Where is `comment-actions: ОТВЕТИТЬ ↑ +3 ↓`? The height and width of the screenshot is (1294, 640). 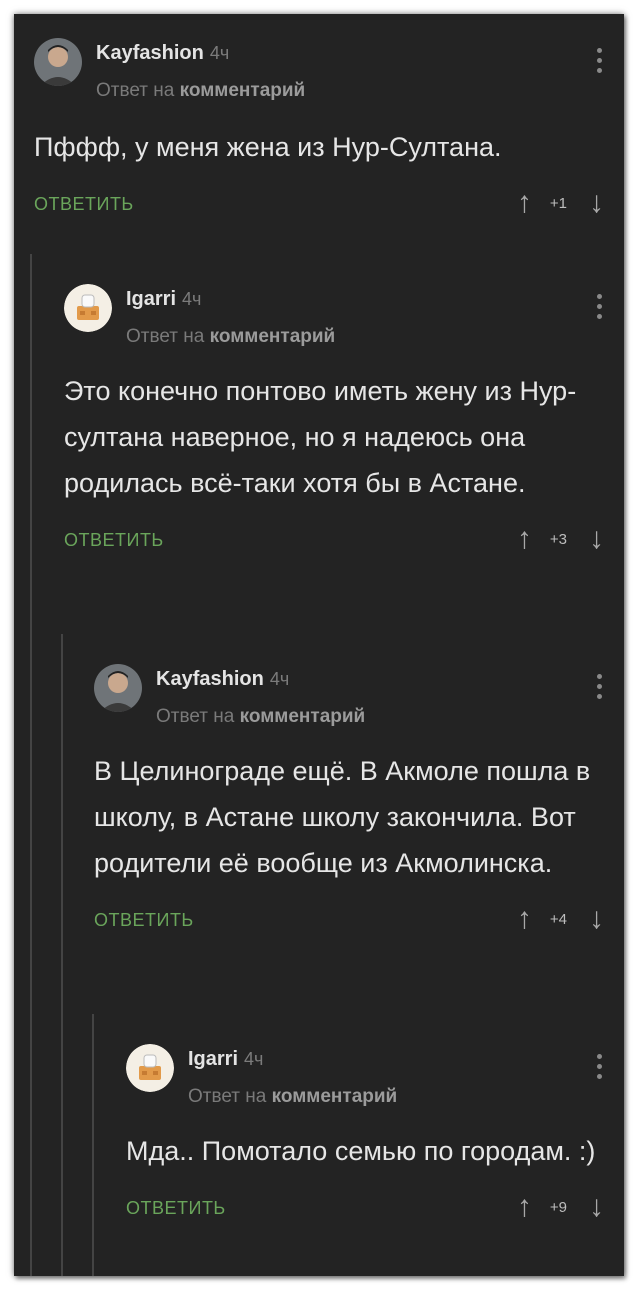
comment-actions: ОТВЕТИТЬ ↑ +3 ↓ is located at coordinates (334, 542).